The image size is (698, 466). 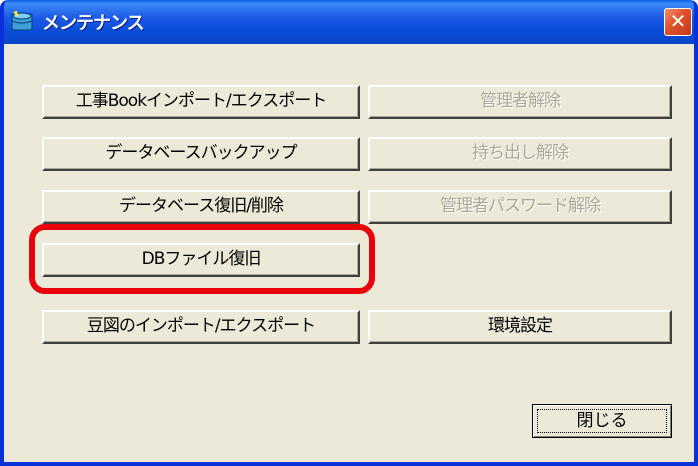 What do you see at coordinates (201, 154) in the screenshot?
I see `database-backup-button: データベースバックアップ` at bounding box center [201, 154].